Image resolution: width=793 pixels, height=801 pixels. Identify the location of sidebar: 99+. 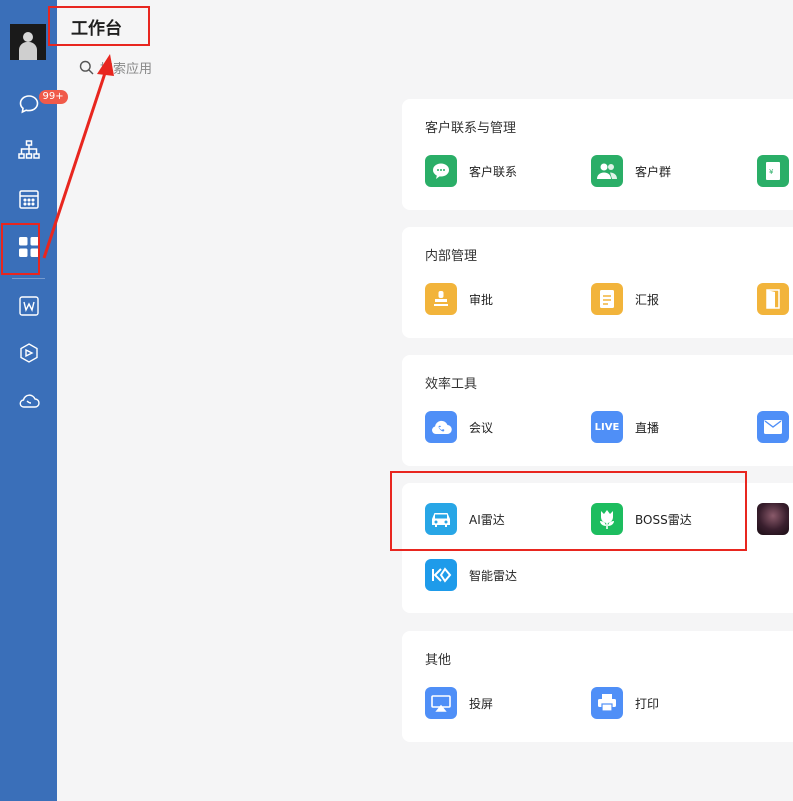
(34, 400).